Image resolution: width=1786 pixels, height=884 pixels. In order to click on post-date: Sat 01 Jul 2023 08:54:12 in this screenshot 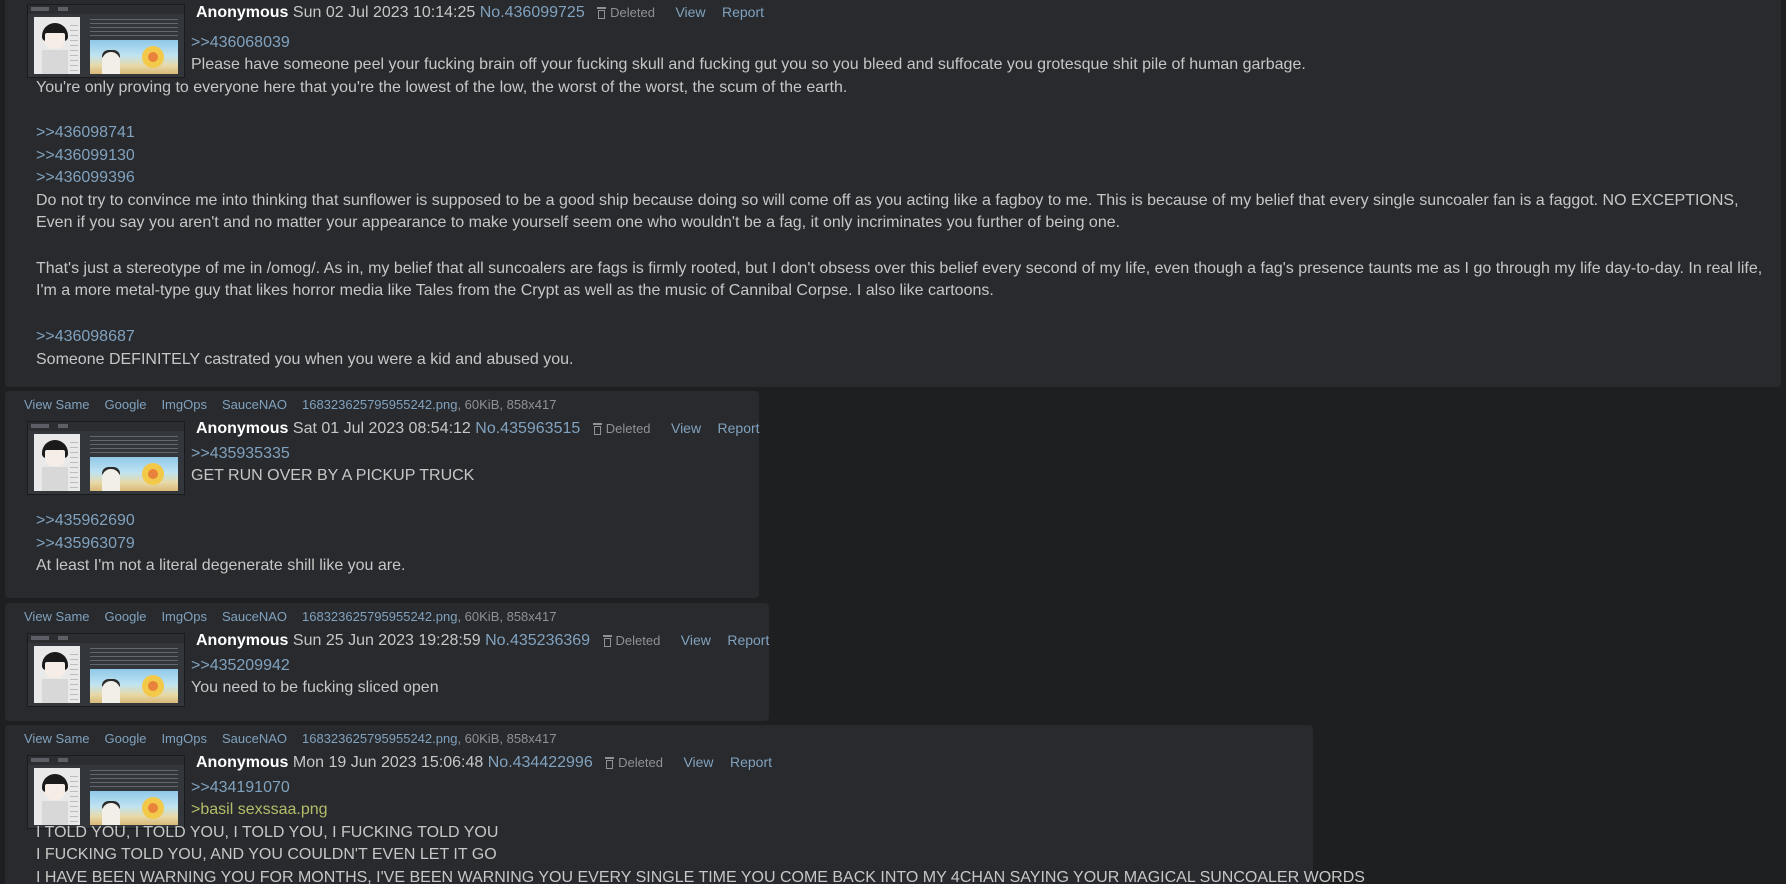, I will do `click(381, 428)`.